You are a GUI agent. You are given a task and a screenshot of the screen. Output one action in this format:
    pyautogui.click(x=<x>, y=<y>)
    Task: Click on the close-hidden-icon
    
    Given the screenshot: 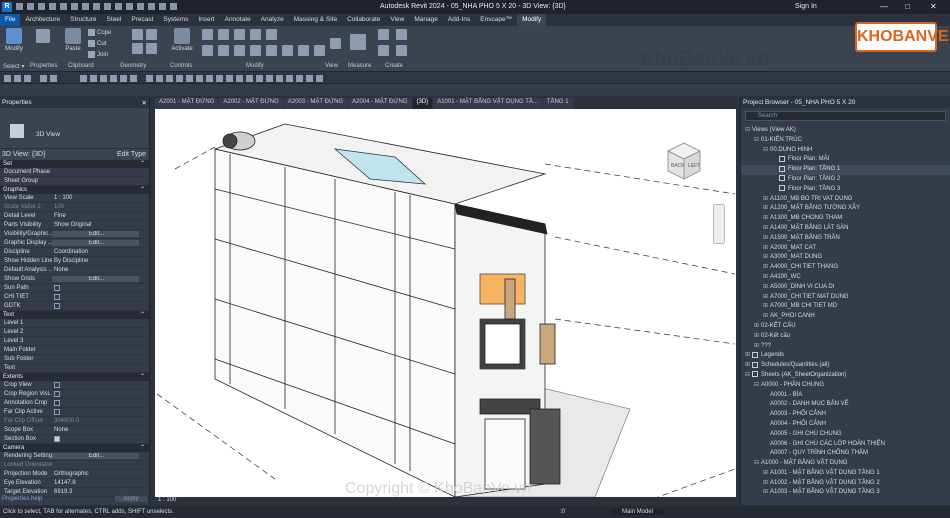 What is the action you would take?
    pyautogui.click(x=162, y=6)
    